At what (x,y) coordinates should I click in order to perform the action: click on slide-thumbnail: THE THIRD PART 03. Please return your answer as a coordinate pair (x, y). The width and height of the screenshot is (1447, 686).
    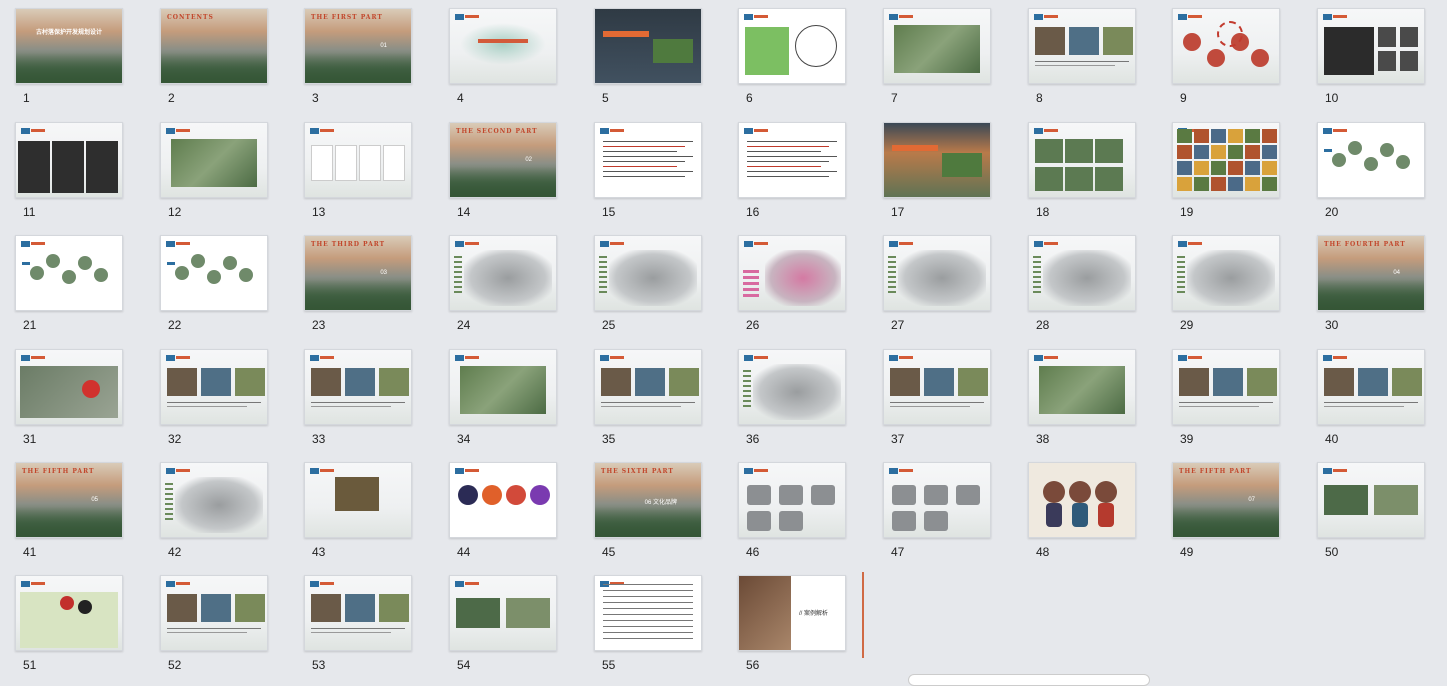
    Looking at the image, I should click on (358, 273).